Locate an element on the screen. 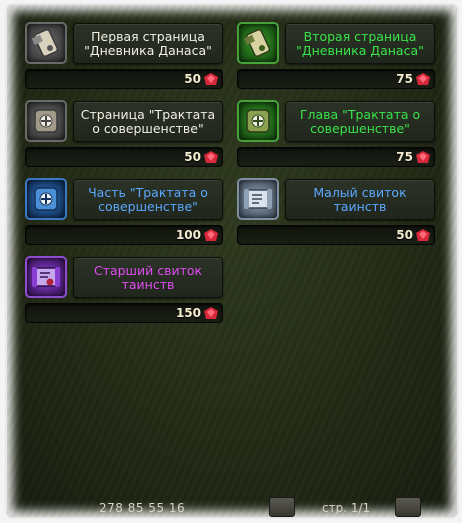  shop-item: Малый свиток таинств 50 is located at coordinates (337, 216).